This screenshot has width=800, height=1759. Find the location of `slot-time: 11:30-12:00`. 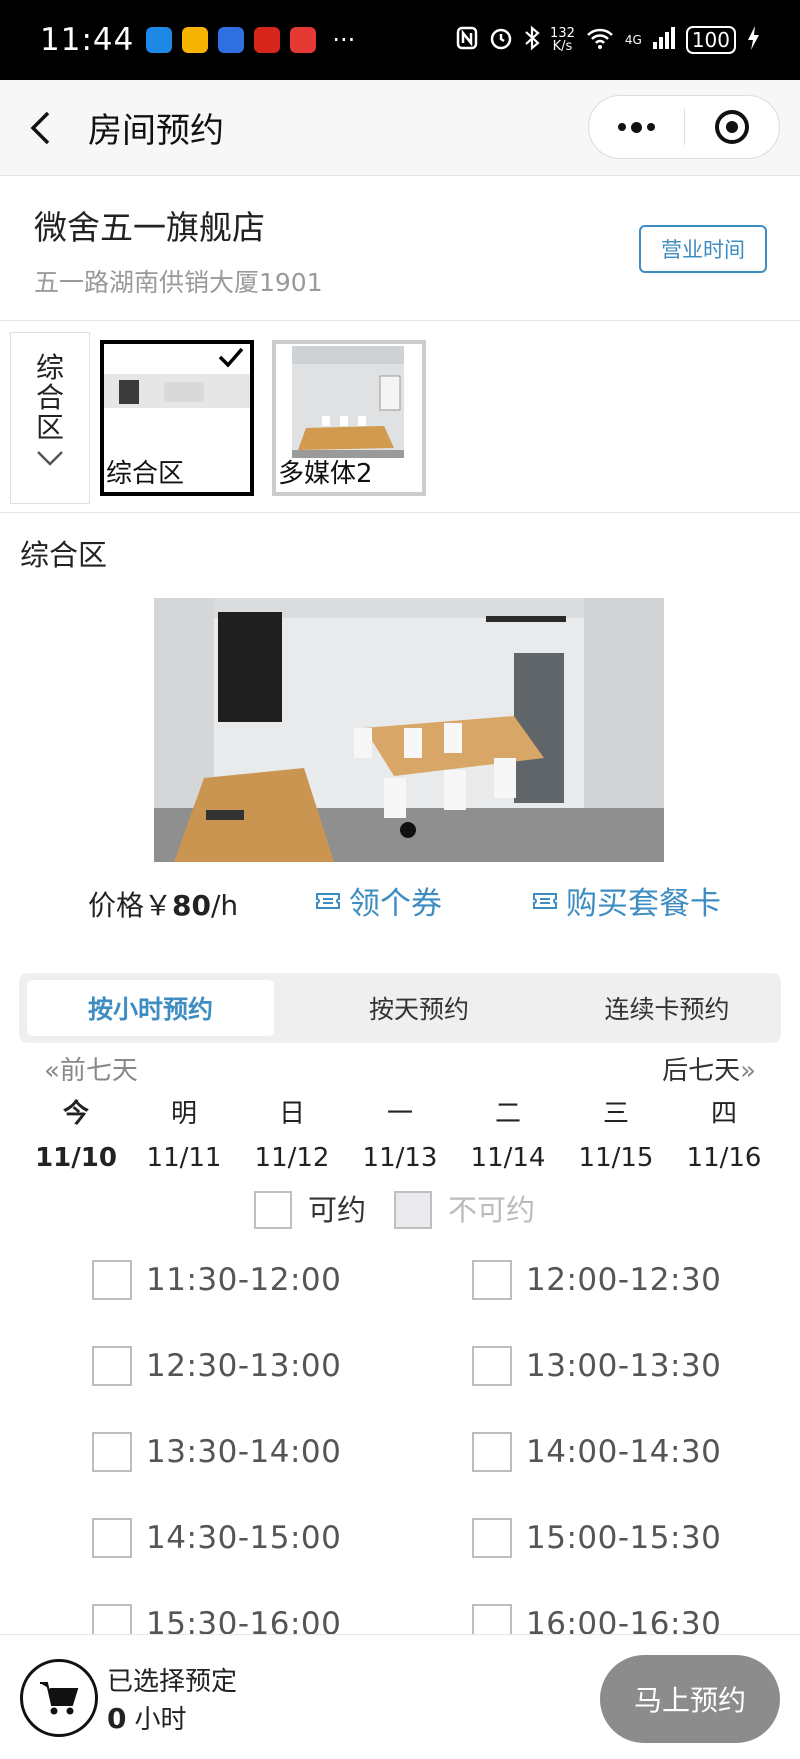

slot-time: 11:30-12:00 is located at coordinates (244, 1280).